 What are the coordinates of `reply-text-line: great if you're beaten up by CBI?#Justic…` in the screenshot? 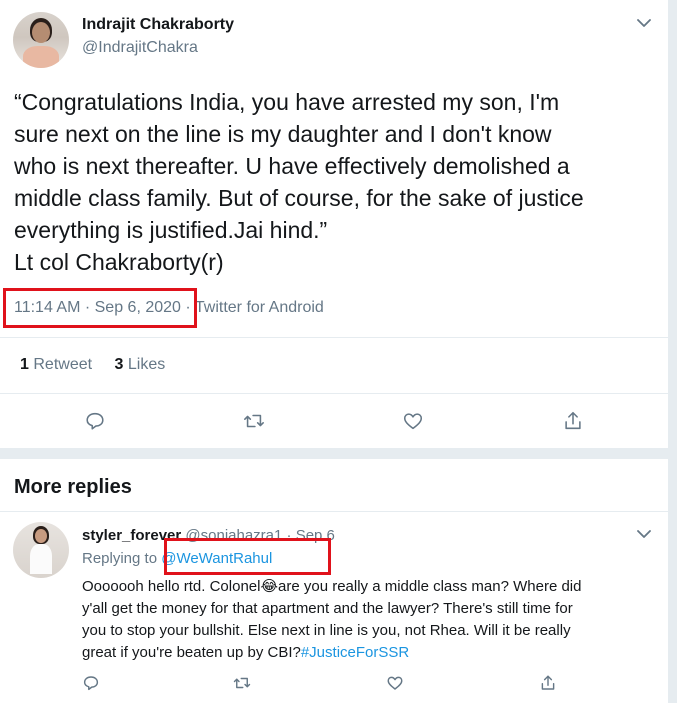 It's located at (331, 653).